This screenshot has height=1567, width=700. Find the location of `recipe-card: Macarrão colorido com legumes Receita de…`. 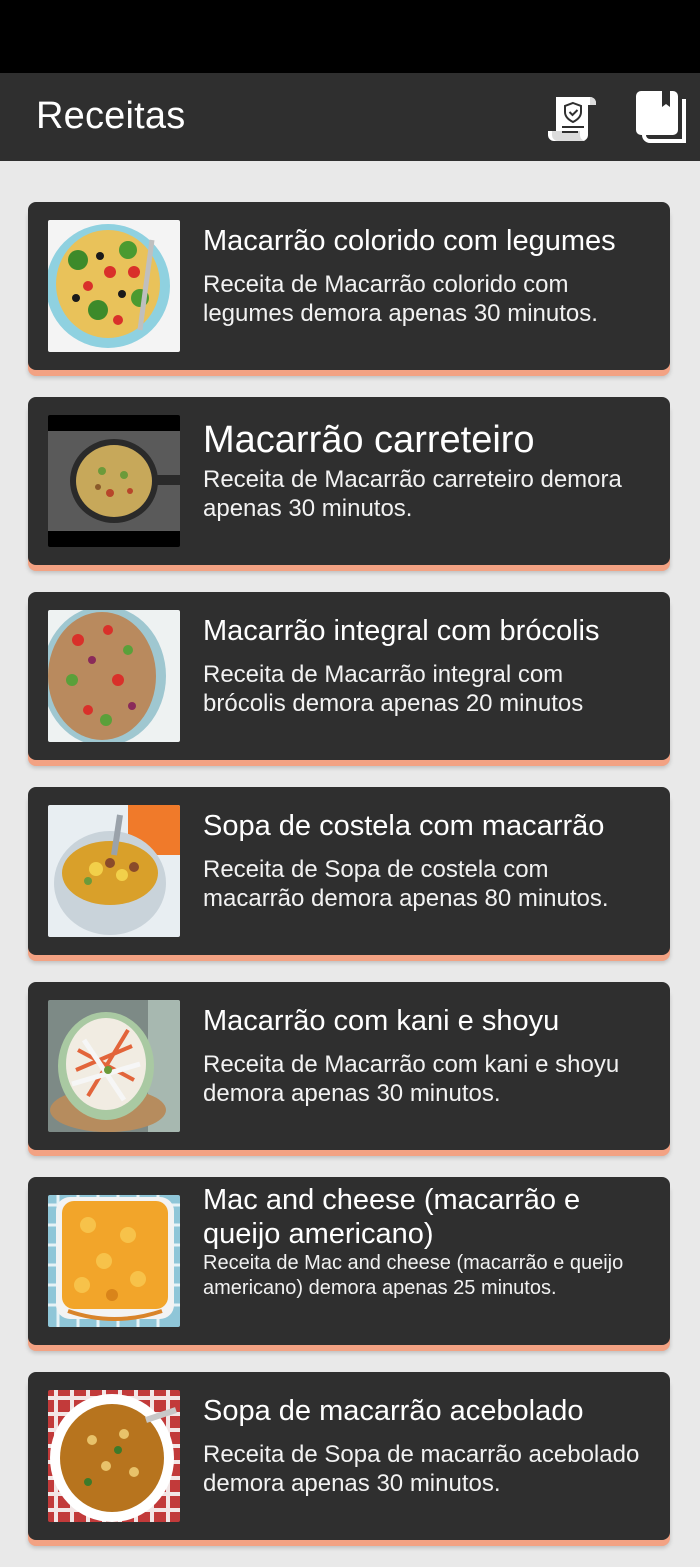

recipe-card: Macarrão colorido com legumes Receita de… is located at coordinates (349, 286).